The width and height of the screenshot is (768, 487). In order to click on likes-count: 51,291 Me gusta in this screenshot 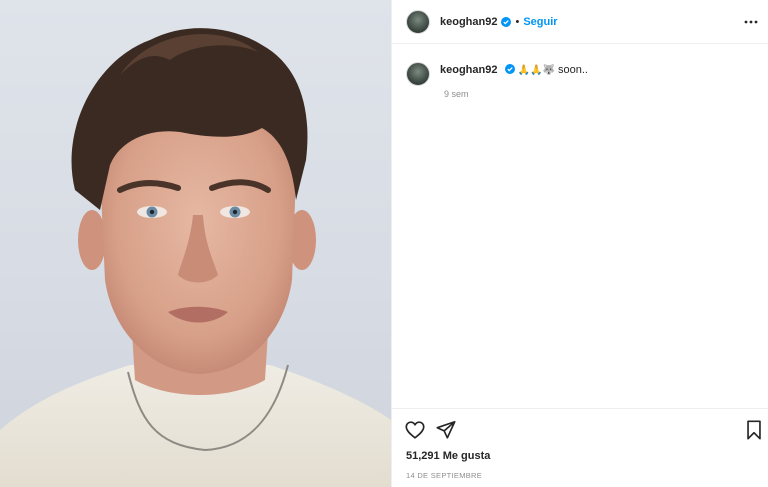, I will do `click(448, 456)`.